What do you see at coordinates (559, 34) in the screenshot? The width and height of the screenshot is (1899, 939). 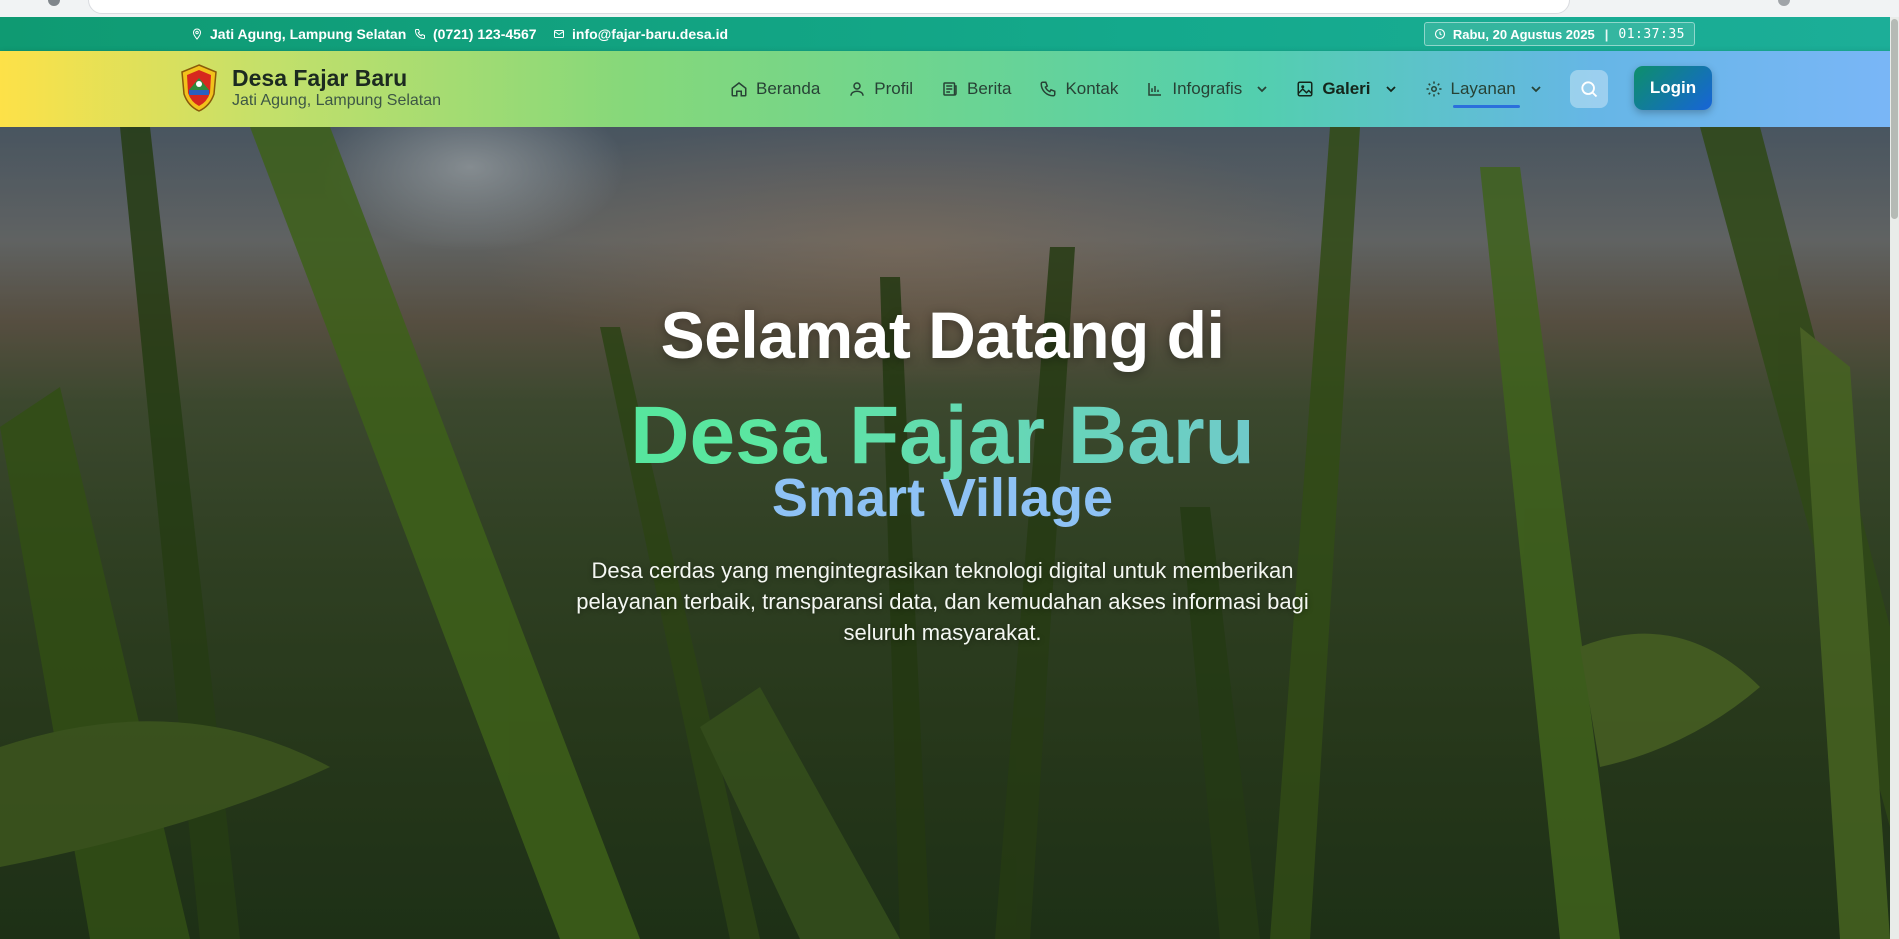 I see `mail-icon` at bounding box center [559, 34].